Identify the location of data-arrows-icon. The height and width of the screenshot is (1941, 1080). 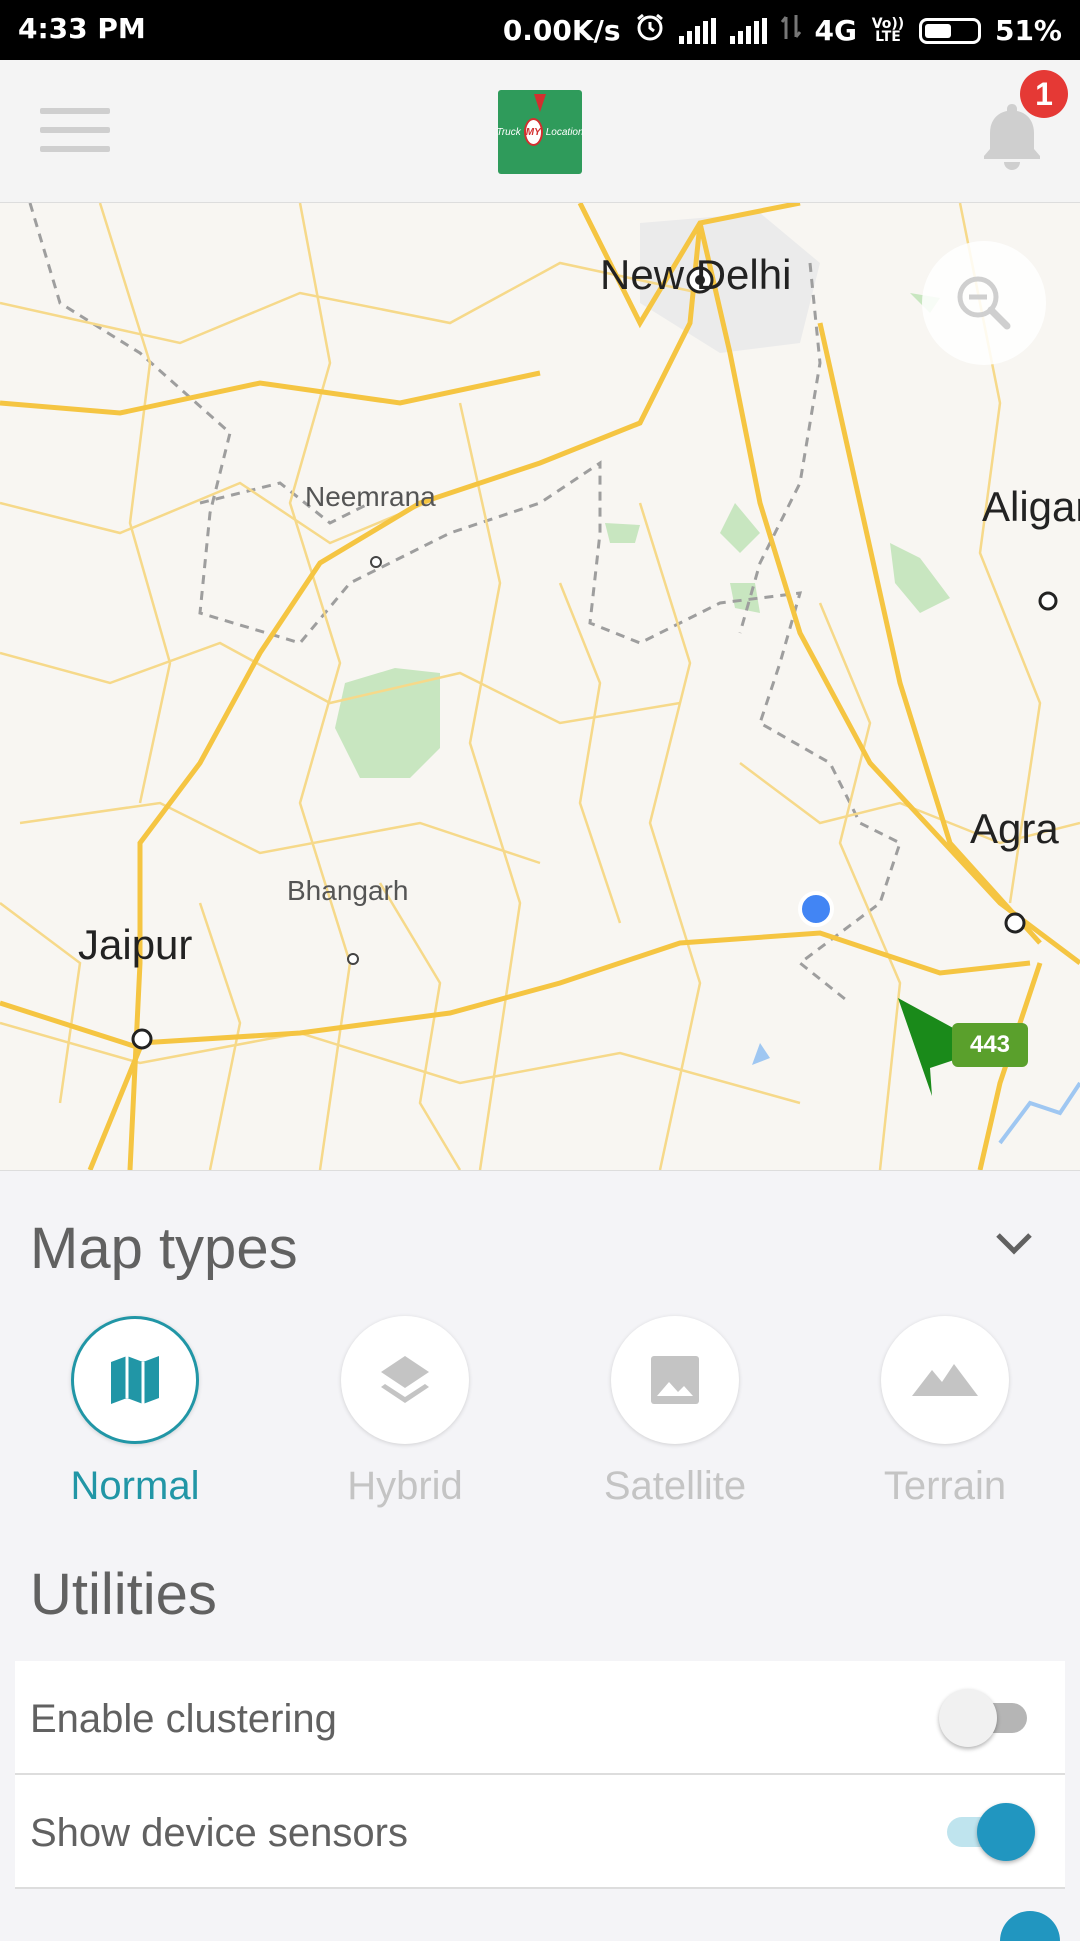
(790, 30).